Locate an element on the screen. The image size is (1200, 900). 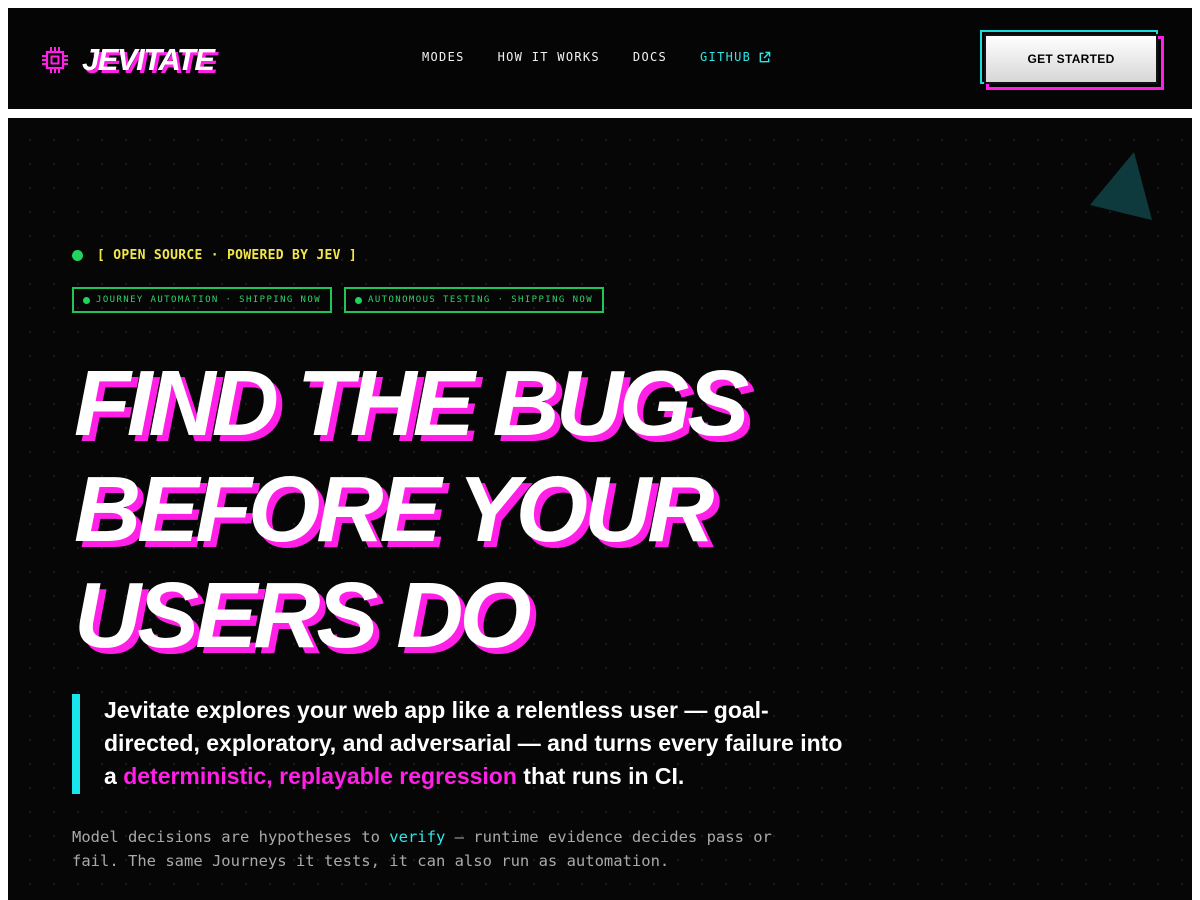
nav-link-github: GITHUB is located at coordinates (735, 57).